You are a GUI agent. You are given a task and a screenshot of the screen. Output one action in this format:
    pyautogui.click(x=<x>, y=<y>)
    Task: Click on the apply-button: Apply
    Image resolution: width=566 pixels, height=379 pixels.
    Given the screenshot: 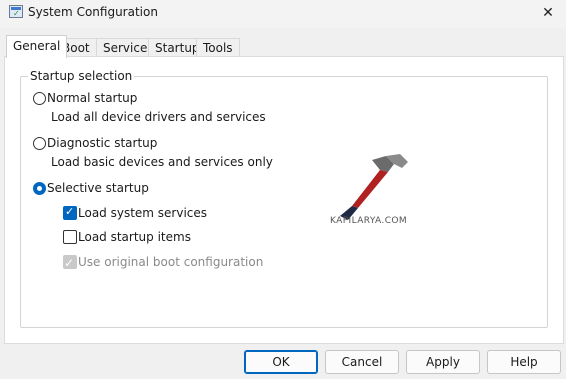 What is the action you would take?
    pyautogui.click(x=443, y=362)
    